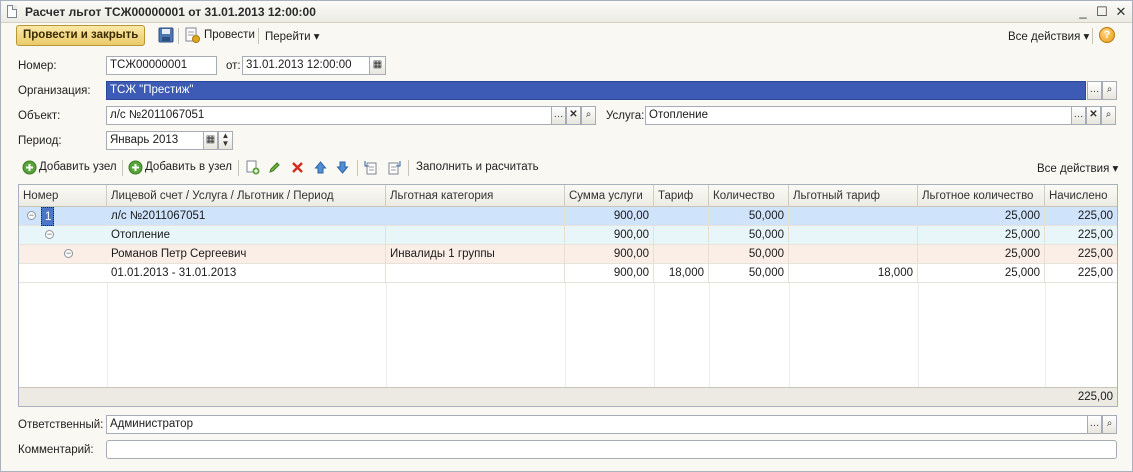  What do you see at coordinates (858, 115) in the screenshot?
I see `service-field: Отопление` at bounding box center [858, 115].